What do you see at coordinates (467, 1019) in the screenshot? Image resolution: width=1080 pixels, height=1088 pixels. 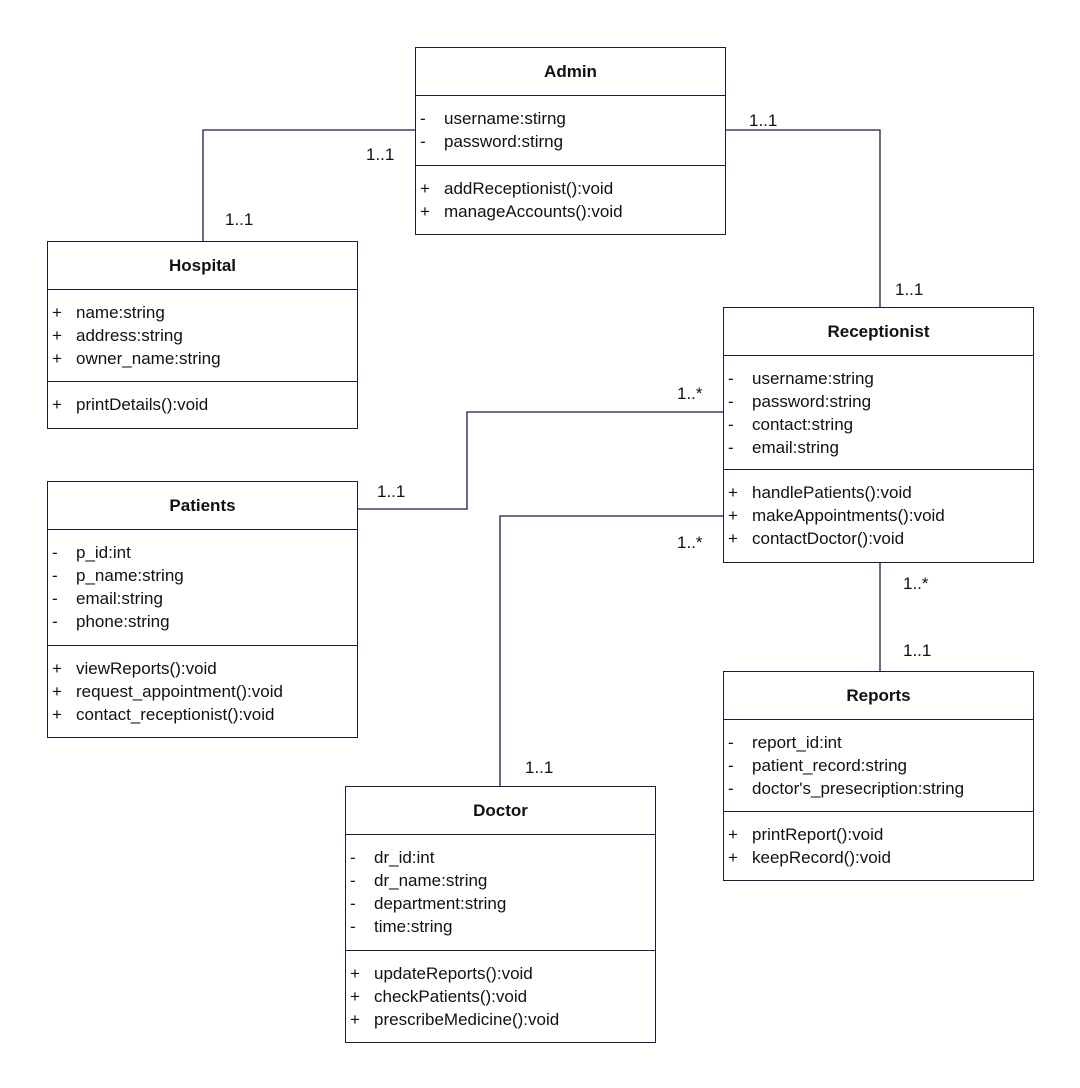 I see `method-text: prescribeMedicine():void` at bounding box center [467, 1019].